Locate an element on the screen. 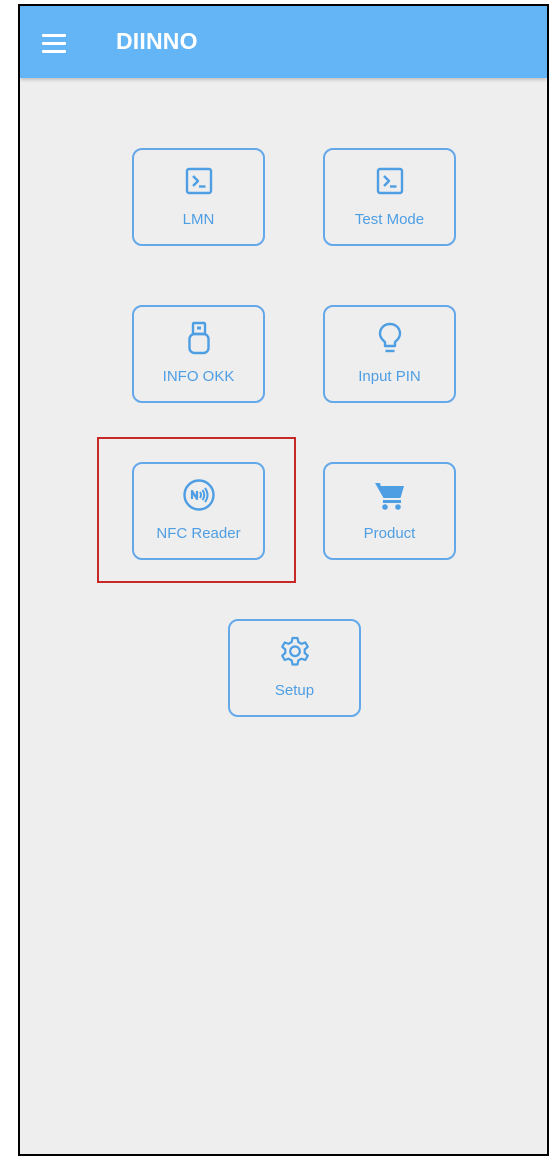 Image resolution: width=555 pixels, height=1156 pixels. hamburger-menu-icon is located at coordinates (55, 44).